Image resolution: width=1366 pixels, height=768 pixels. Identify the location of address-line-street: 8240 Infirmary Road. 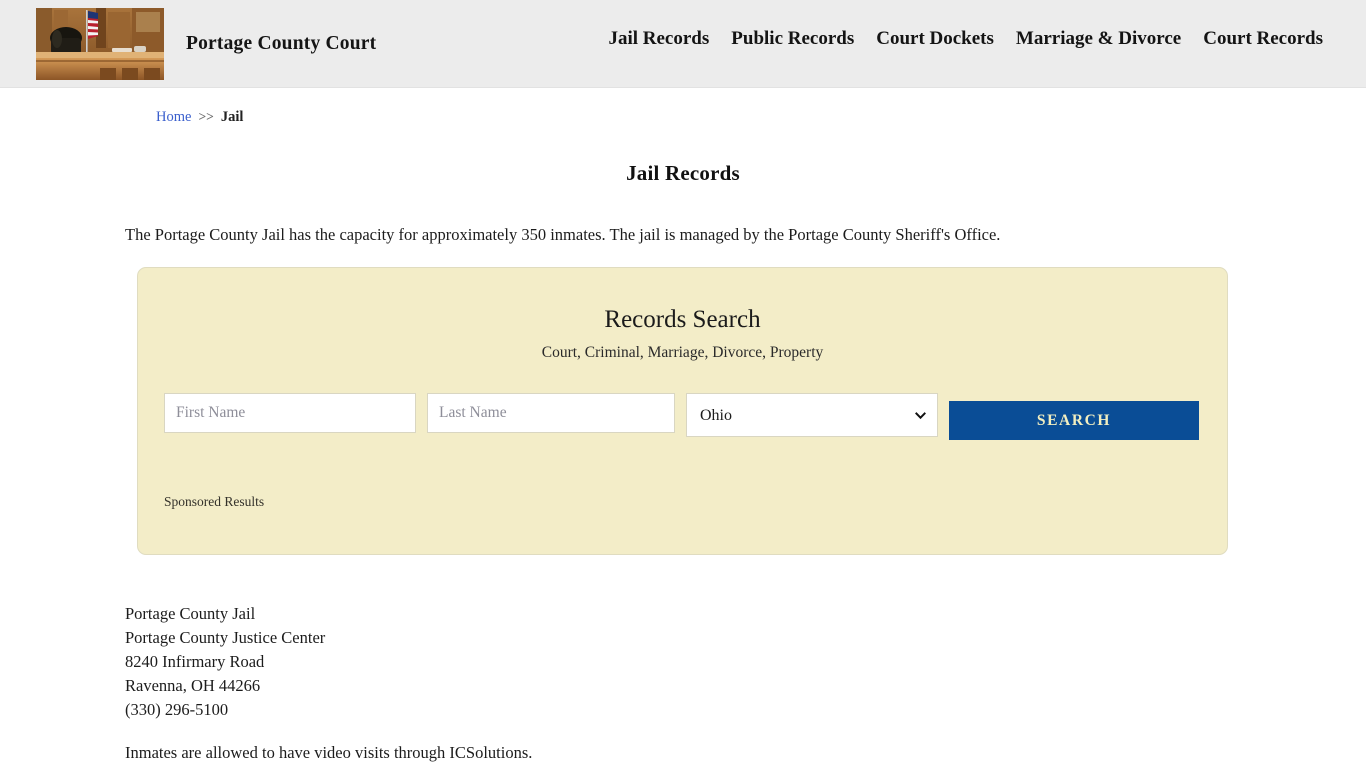
(195, 661).